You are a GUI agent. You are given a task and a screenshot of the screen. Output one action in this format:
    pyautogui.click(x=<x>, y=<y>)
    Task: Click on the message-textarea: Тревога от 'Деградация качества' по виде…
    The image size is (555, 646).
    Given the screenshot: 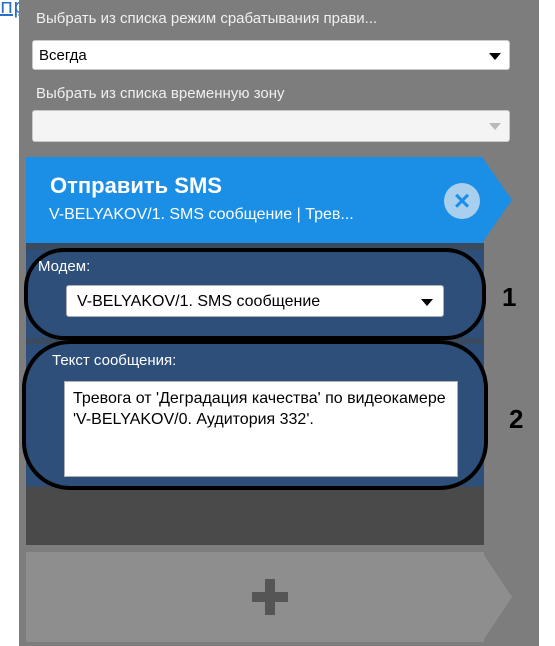 What is the action you would take?
    pyautogui.click(x=261, y=429)
    